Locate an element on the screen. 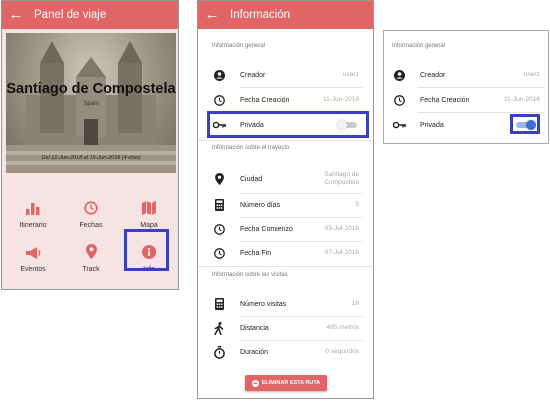  hero-country: Spain is located at coordinates (91, 104).